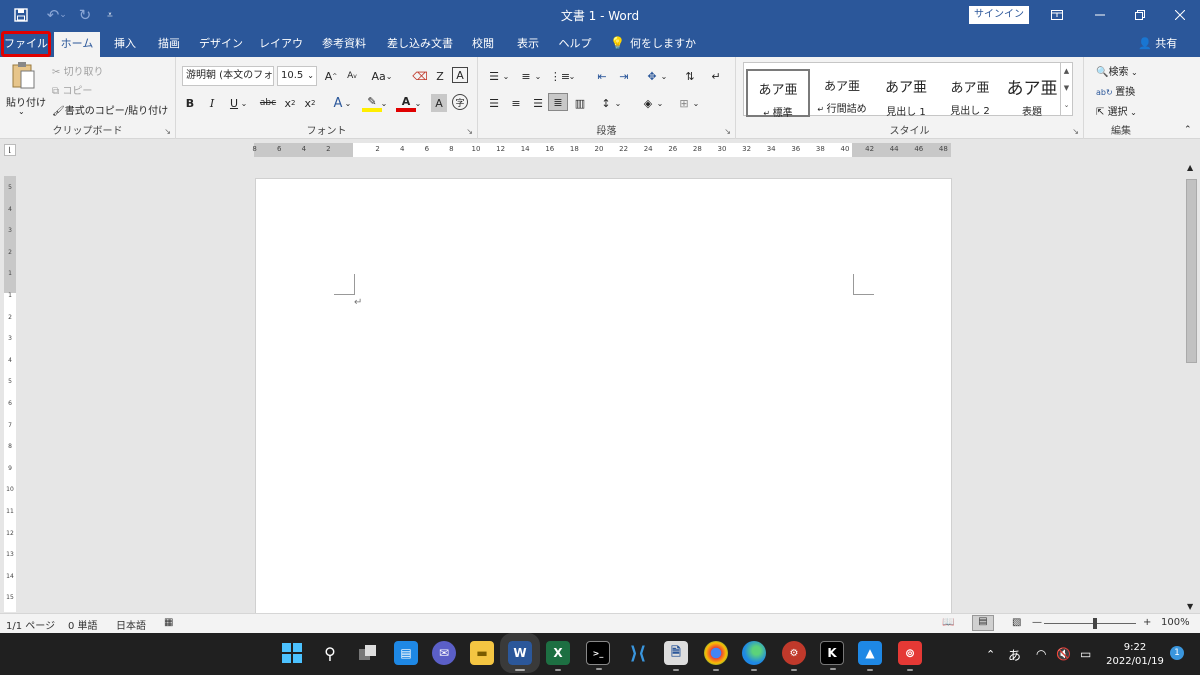 The image size is (1200, 675). Describe the element at coordinates (842, 93) in the screenshot. I see `style-no-spacing: あア亜 ↵ 行間詰め` at that location.